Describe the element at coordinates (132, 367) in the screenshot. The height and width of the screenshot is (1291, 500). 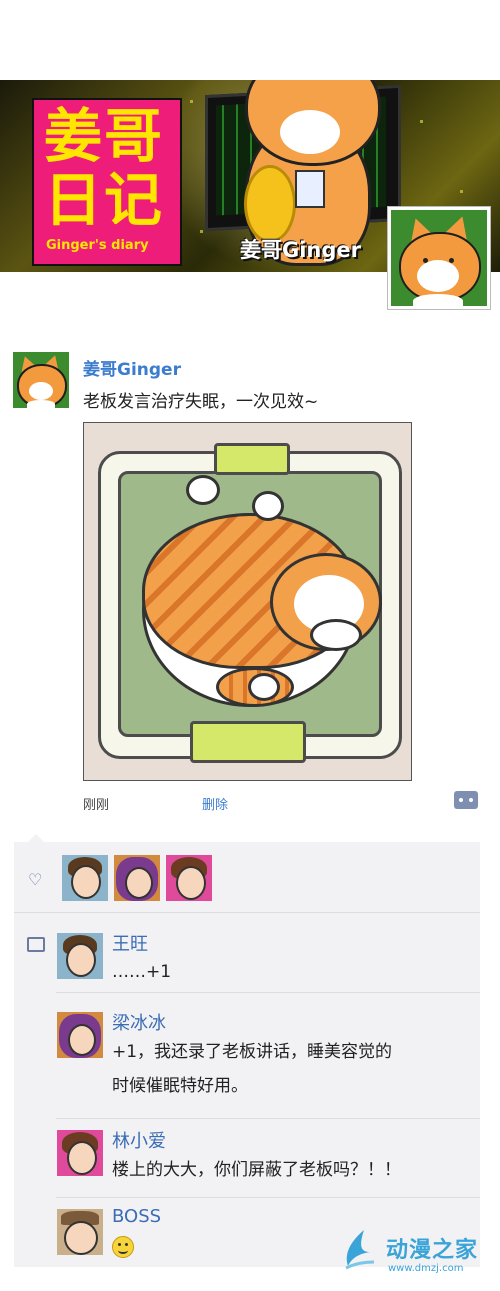
I see `post-author-name: 姜哥Ginger` at that location.